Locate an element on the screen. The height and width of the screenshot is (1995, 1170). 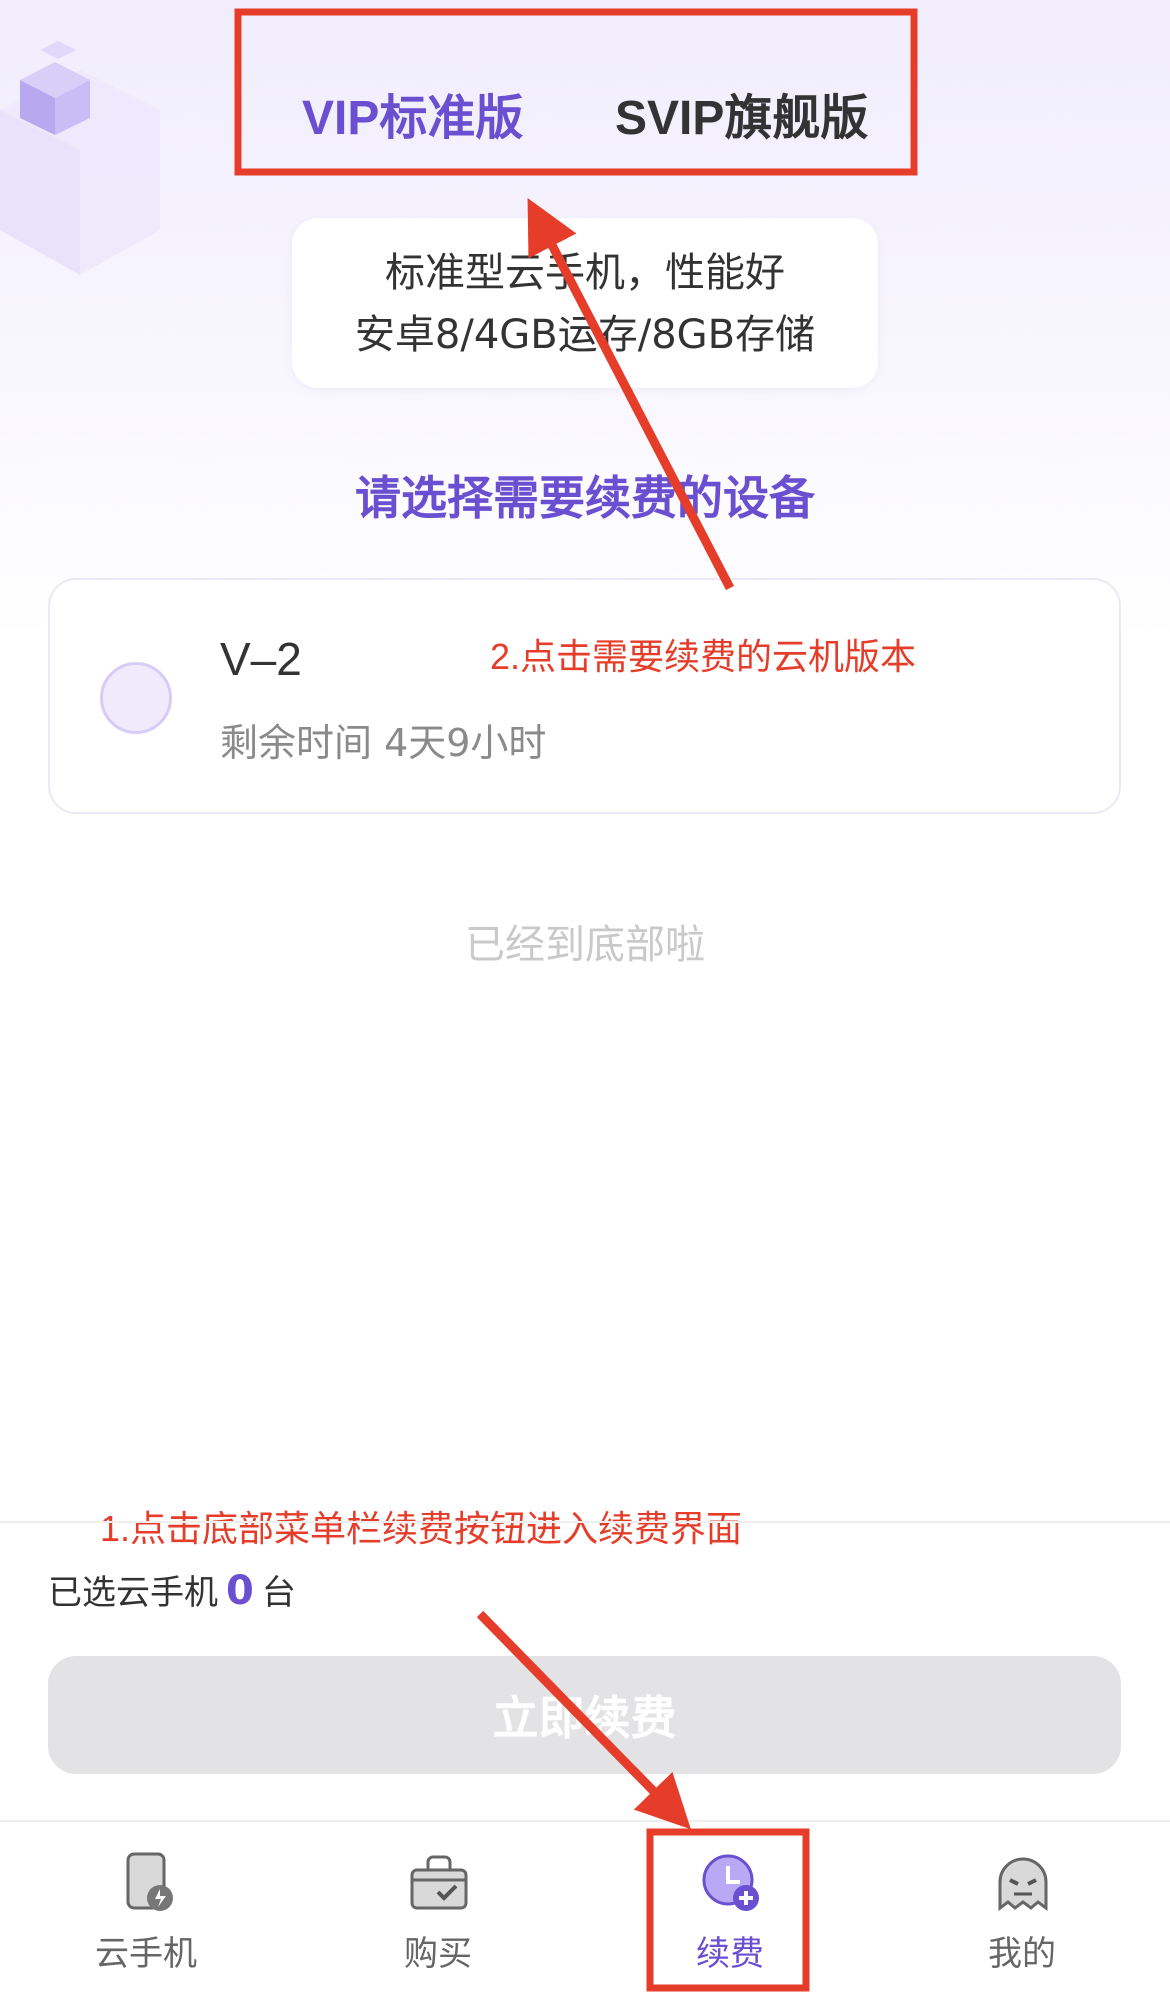
section-title: 请选择需要续费的设备 is located at coordinates (585, 498).